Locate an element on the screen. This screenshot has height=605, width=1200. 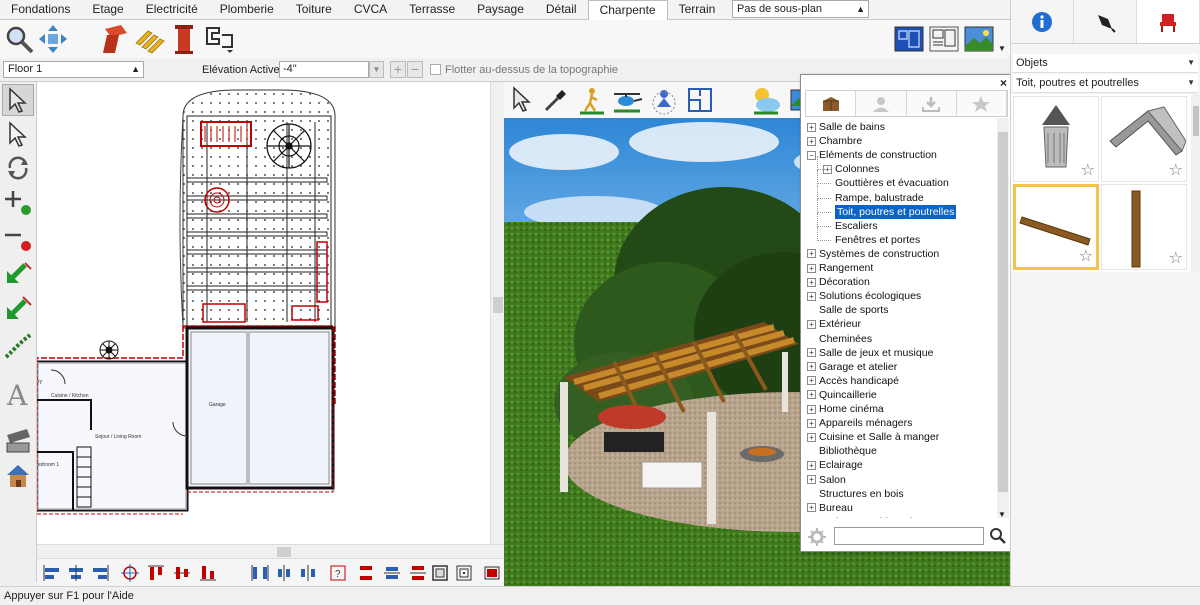
break-line-button is located at coordinates (18, 274).